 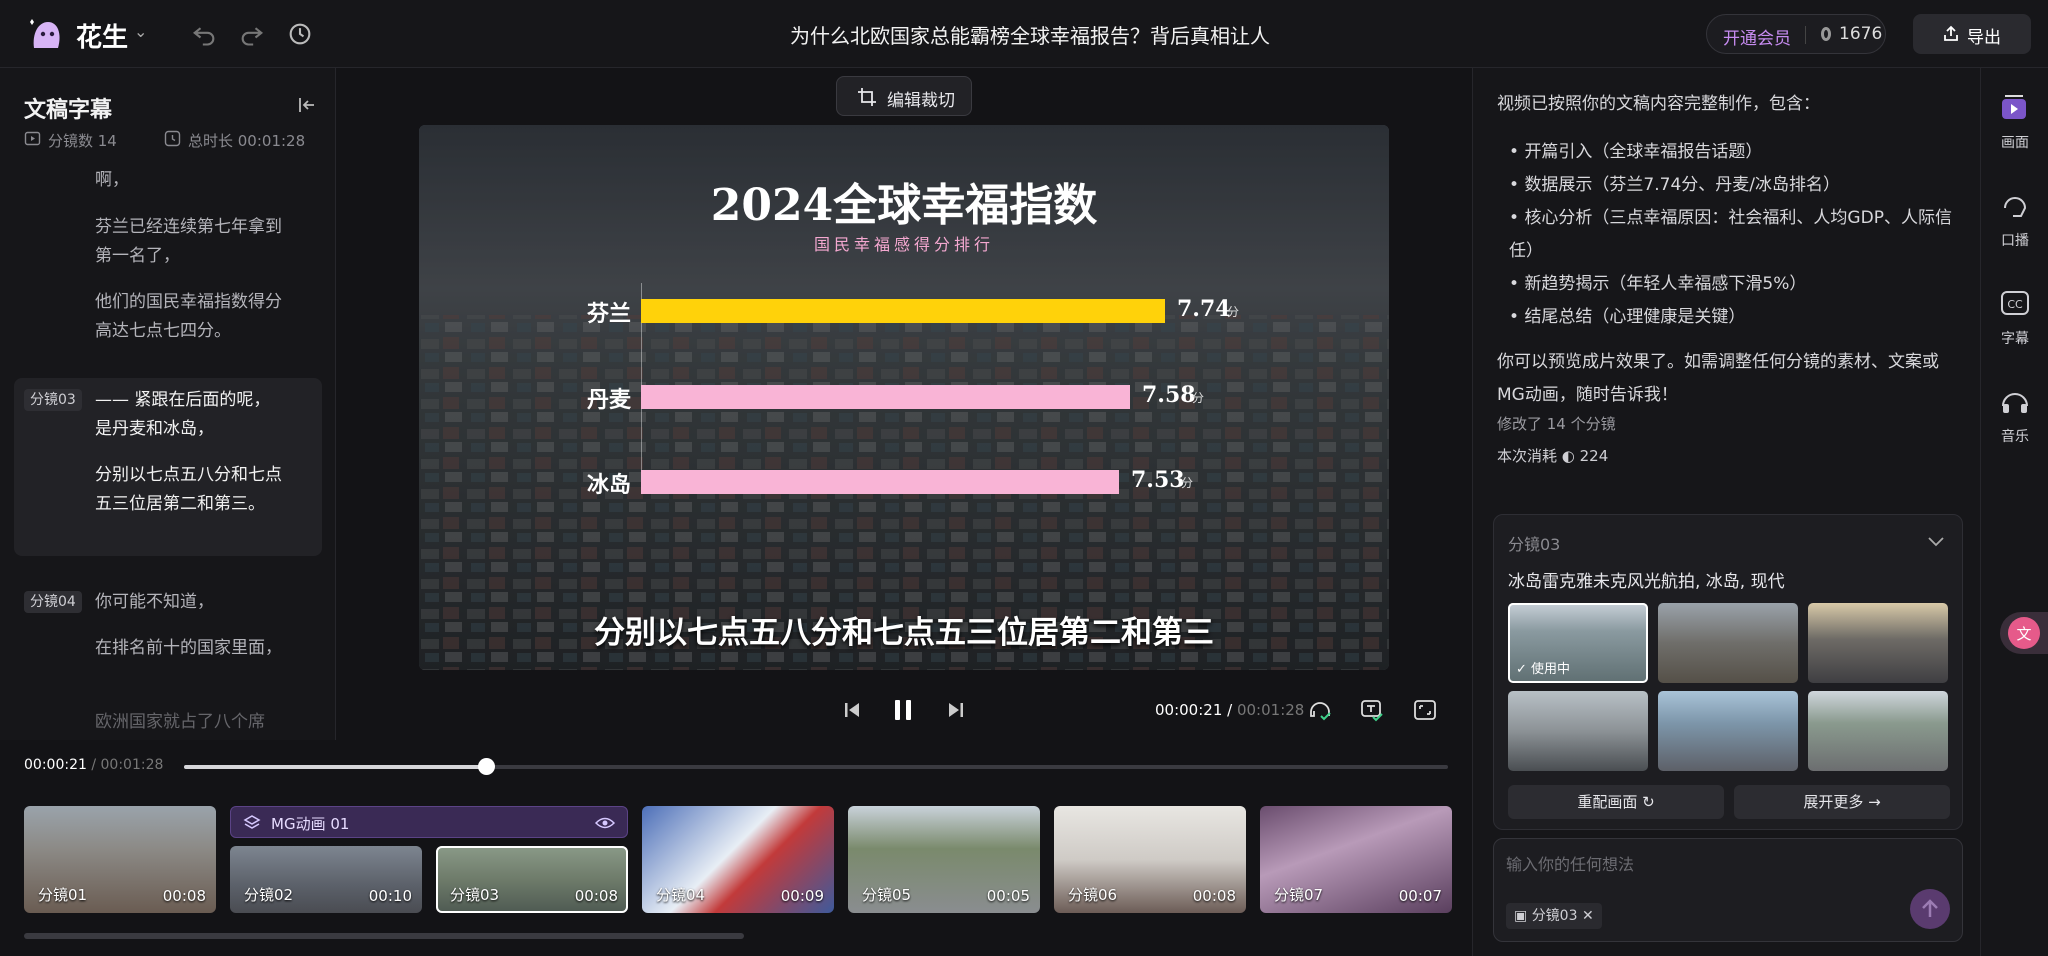 I want to click on cost-value: 224, so click(x=1594, y=456).